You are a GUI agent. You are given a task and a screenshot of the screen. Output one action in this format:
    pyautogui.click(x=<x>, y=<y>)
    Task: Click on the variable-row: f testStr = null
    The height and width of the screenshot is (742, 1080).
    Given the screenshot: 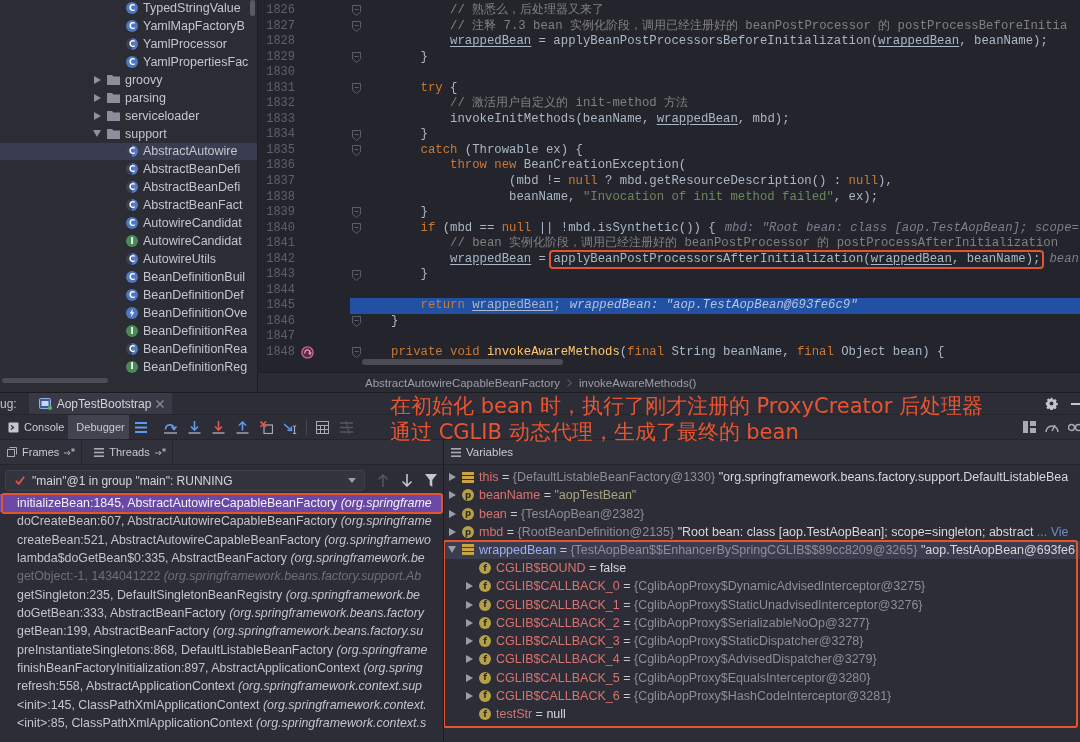 What is the action you would take?
    pyautogui.click(x=762, y=714)
    